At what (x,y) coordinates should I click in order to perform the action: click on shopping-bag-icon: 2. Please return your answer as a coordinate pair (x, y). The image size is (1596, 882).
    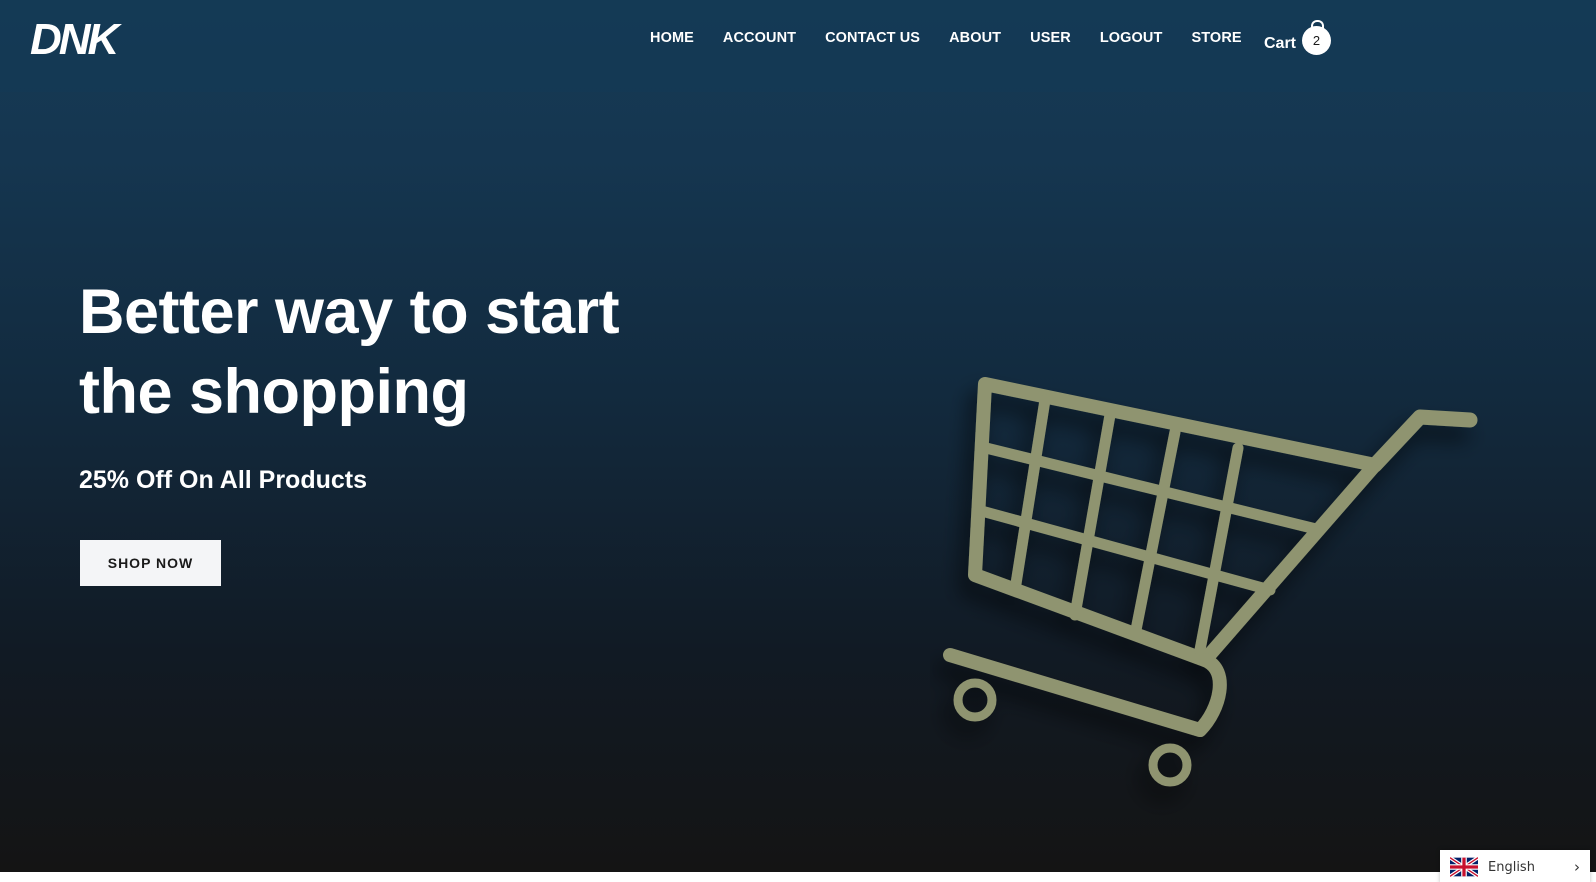
    Looking at the image, I should click on (1317, 37).